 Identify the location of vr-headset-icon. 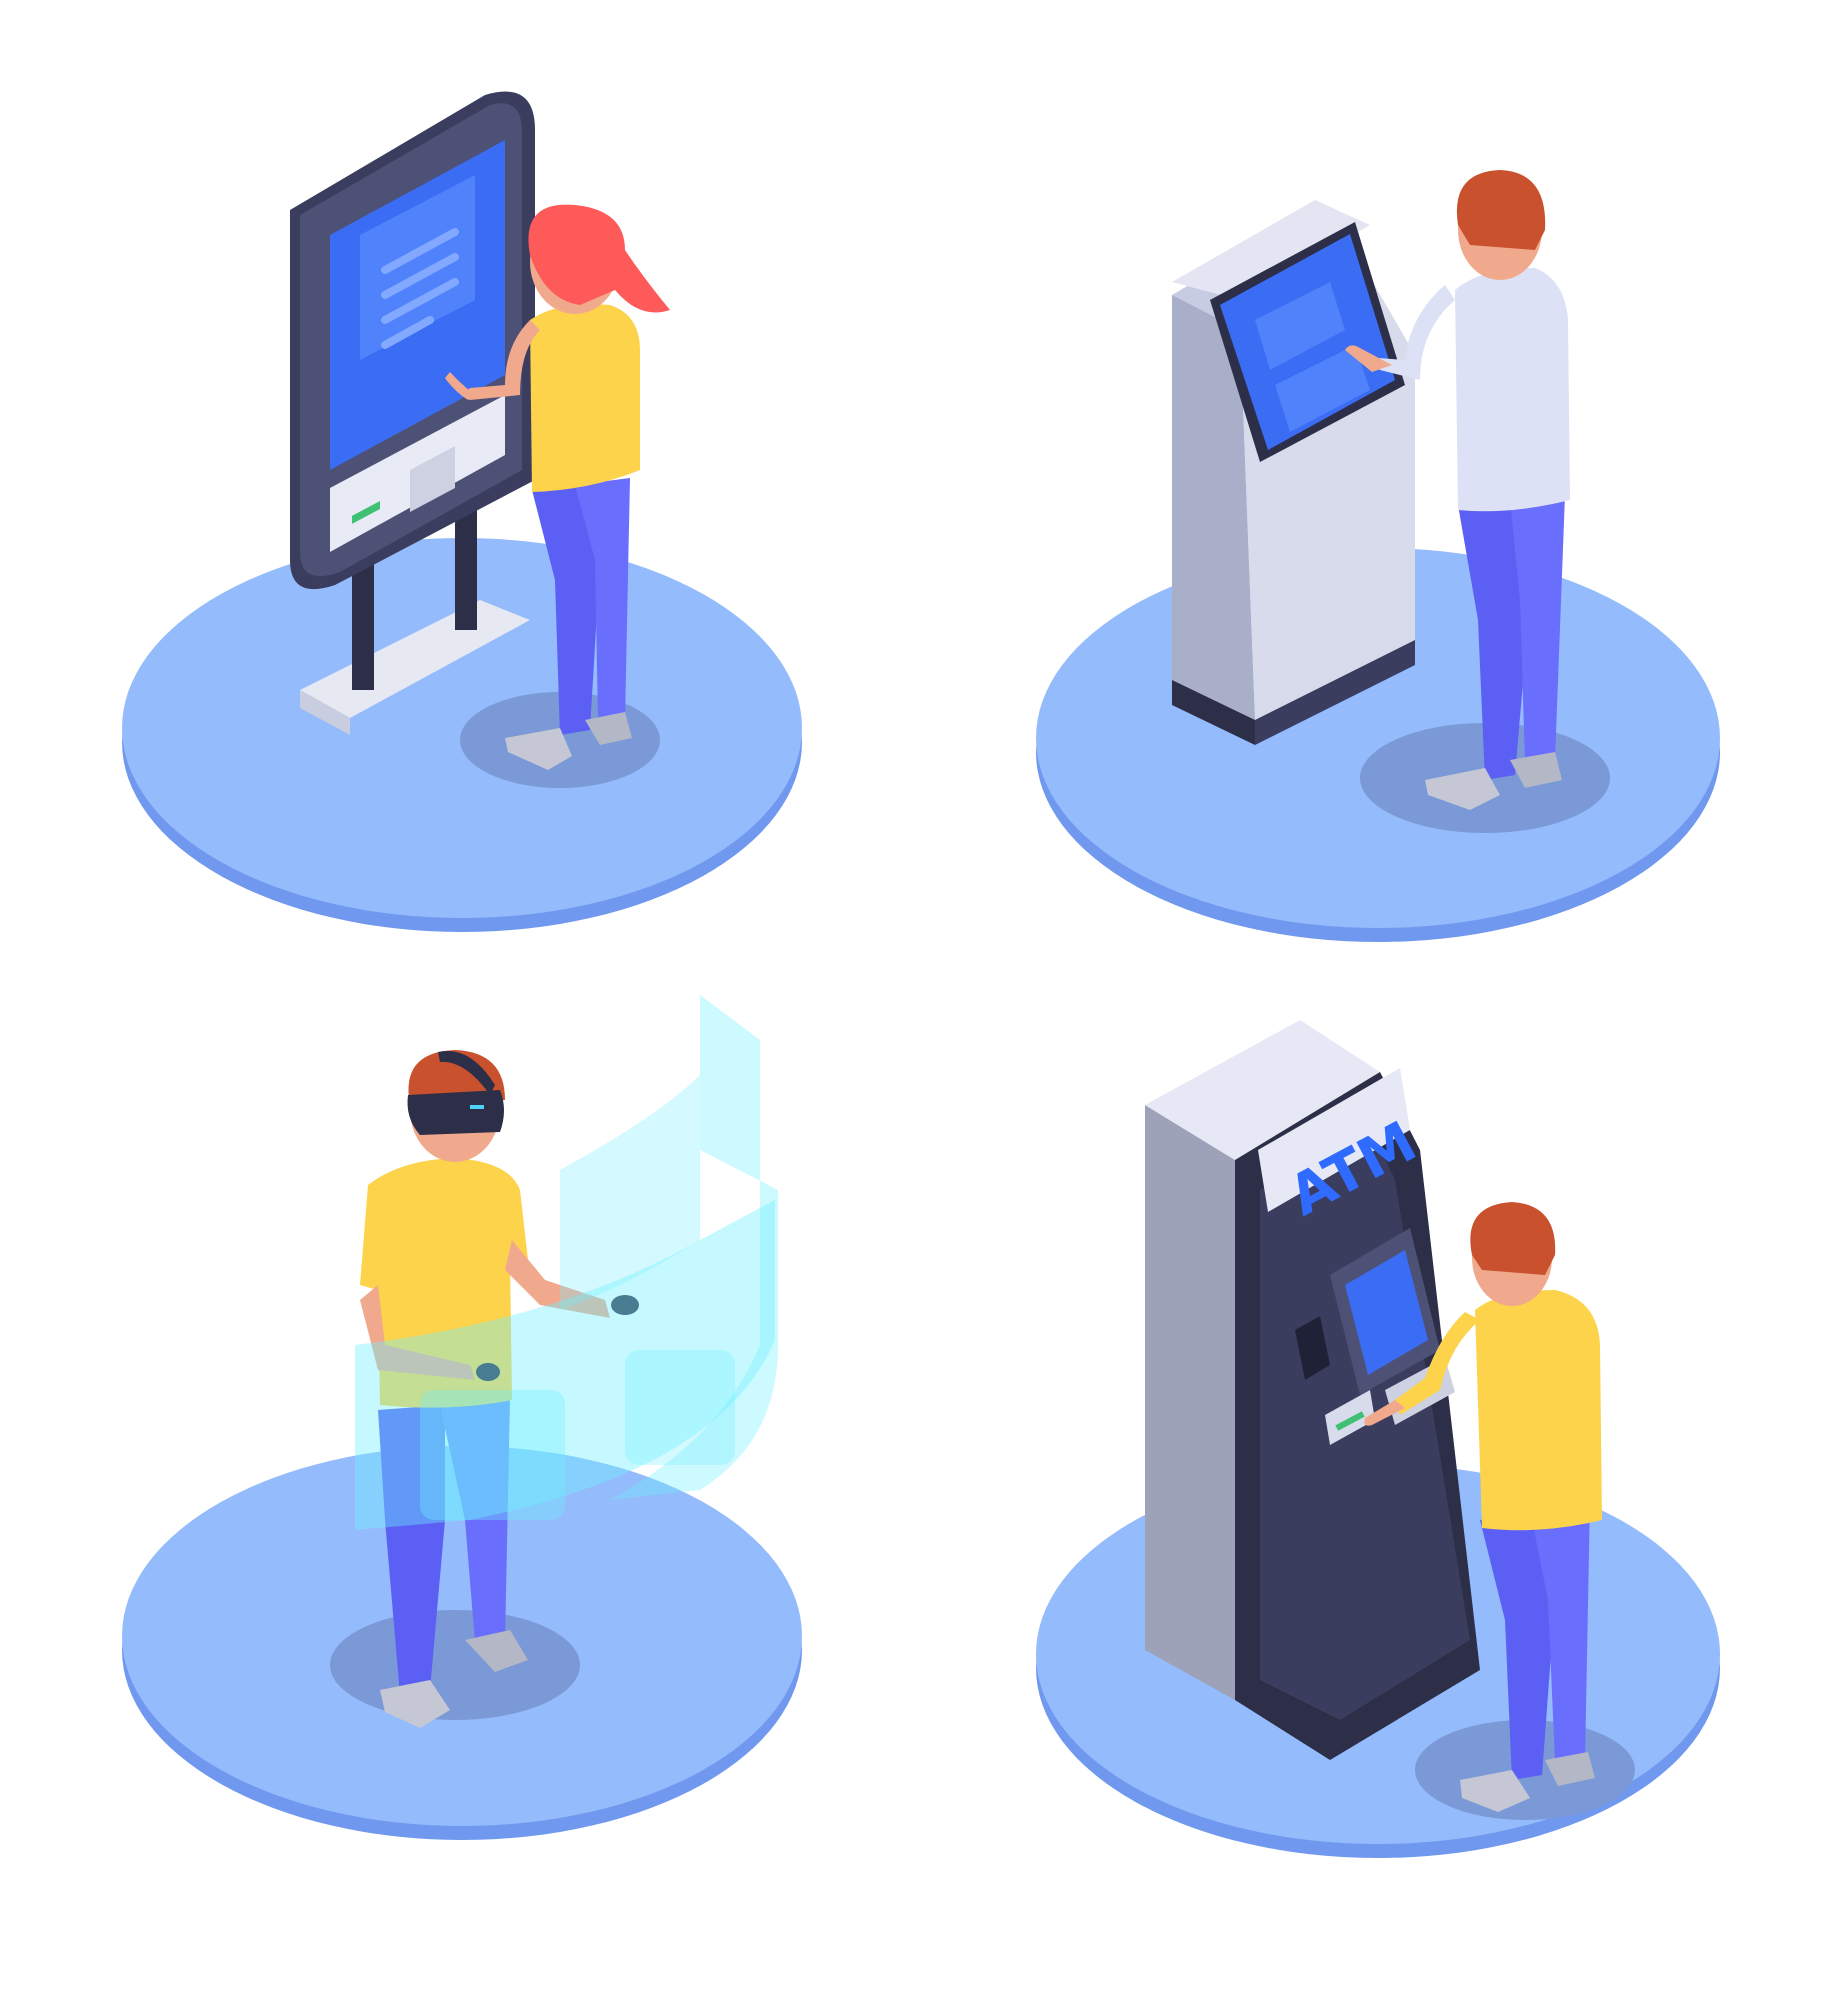
(455, 1112).